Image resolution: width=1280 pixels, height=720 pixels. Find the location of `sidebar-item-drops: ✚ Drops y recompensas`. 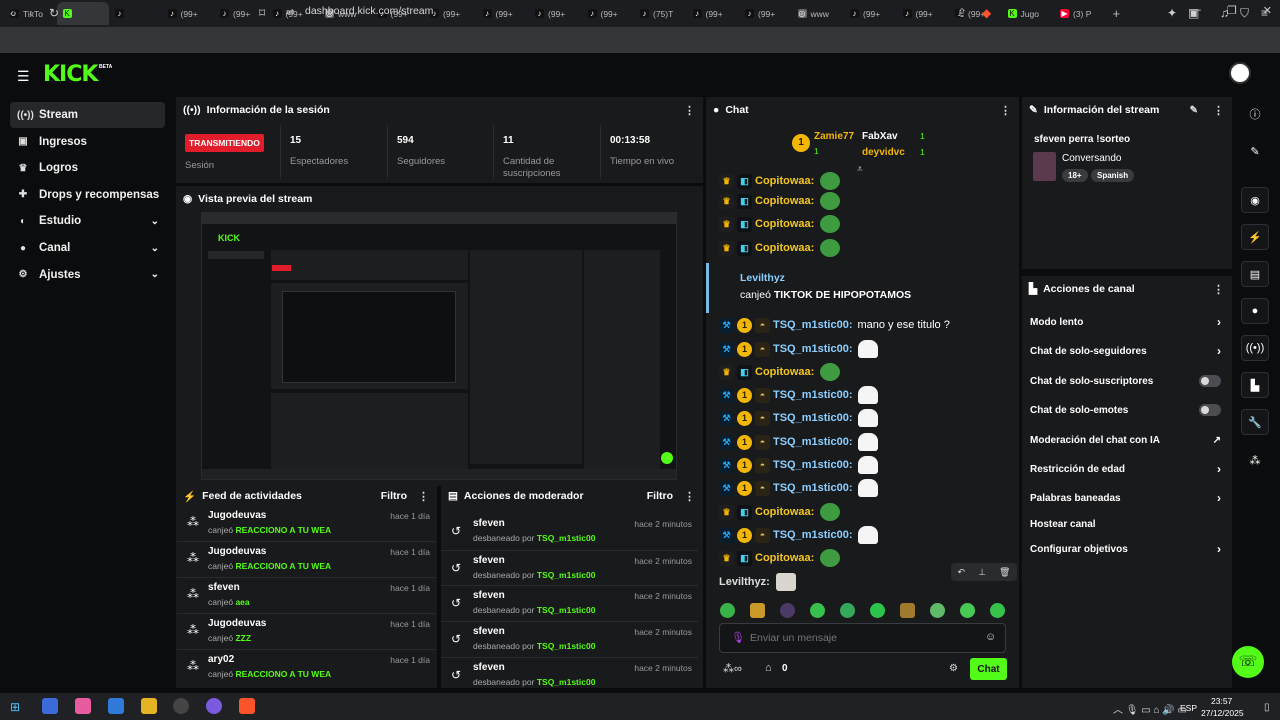

sidebar-item-drops: ✚ Drops y recompensas is located at coordinates (87, 195).